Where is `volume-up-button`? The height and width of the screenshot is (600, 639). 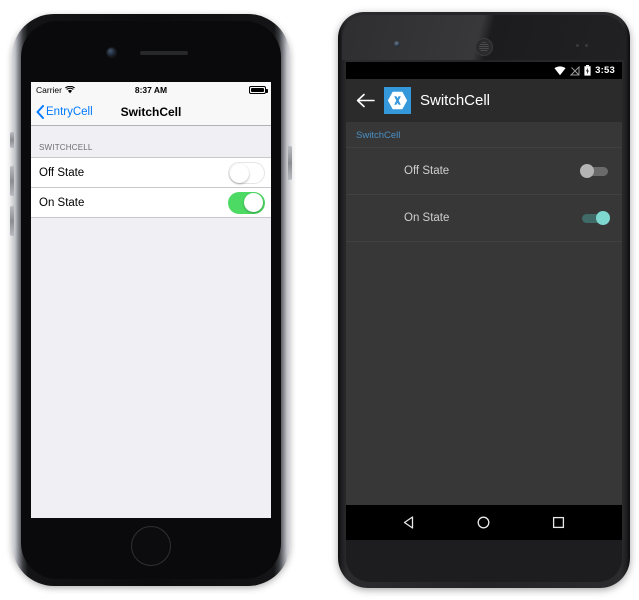 volume-up-button is located at coordinates (12, 181).